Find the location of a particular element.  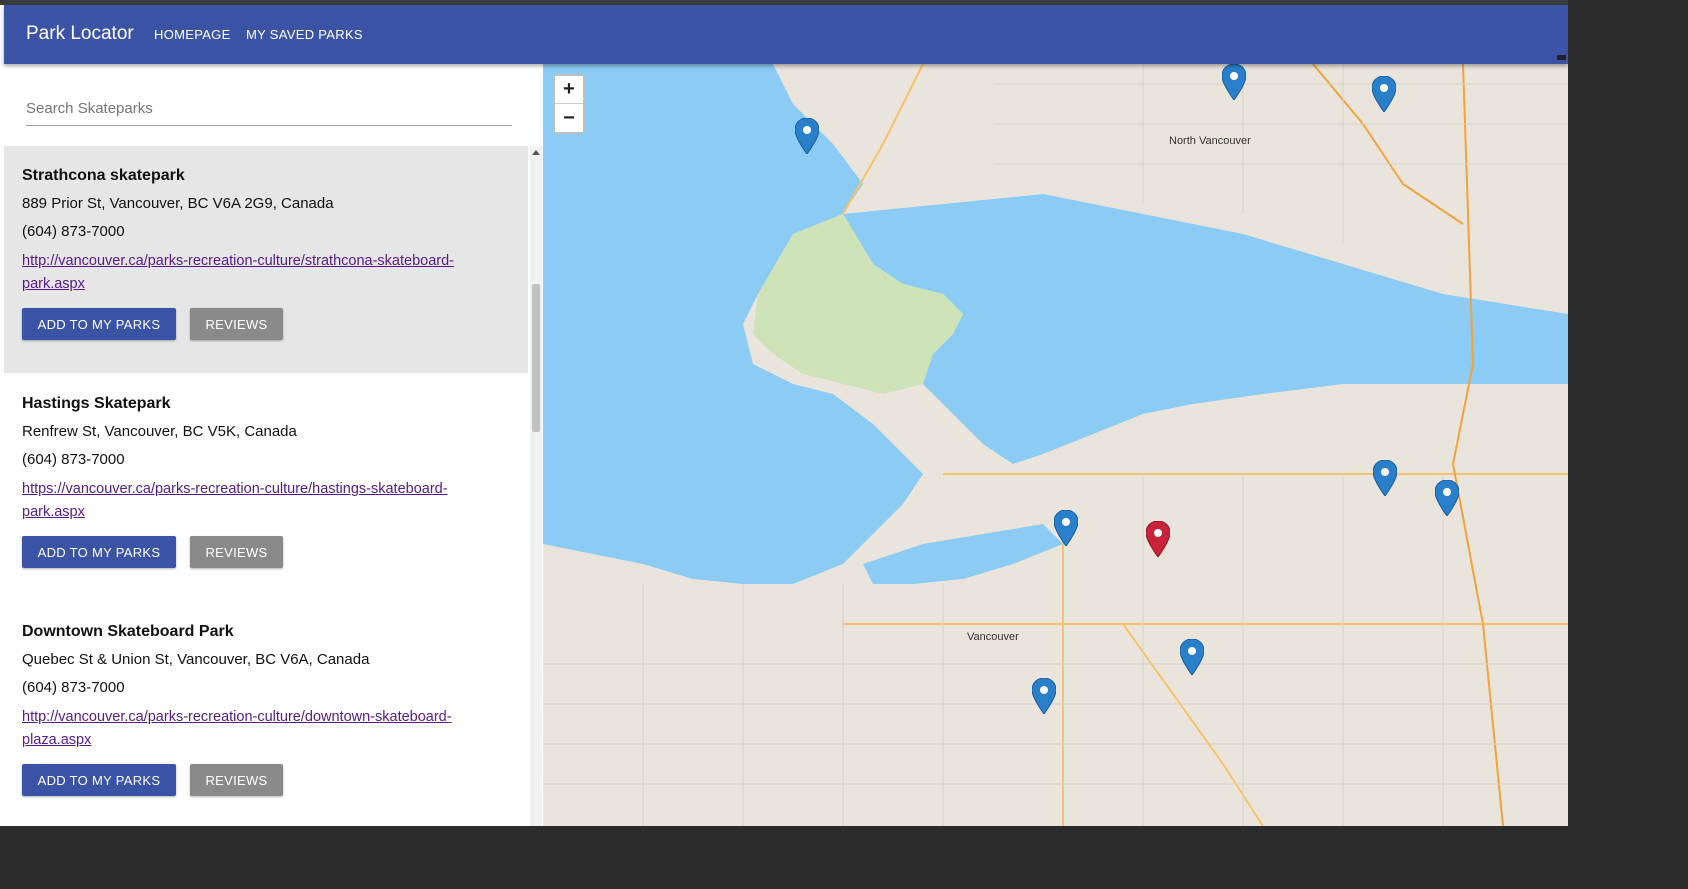

brand-title: Park Locator is located at coordinates (80, 34).